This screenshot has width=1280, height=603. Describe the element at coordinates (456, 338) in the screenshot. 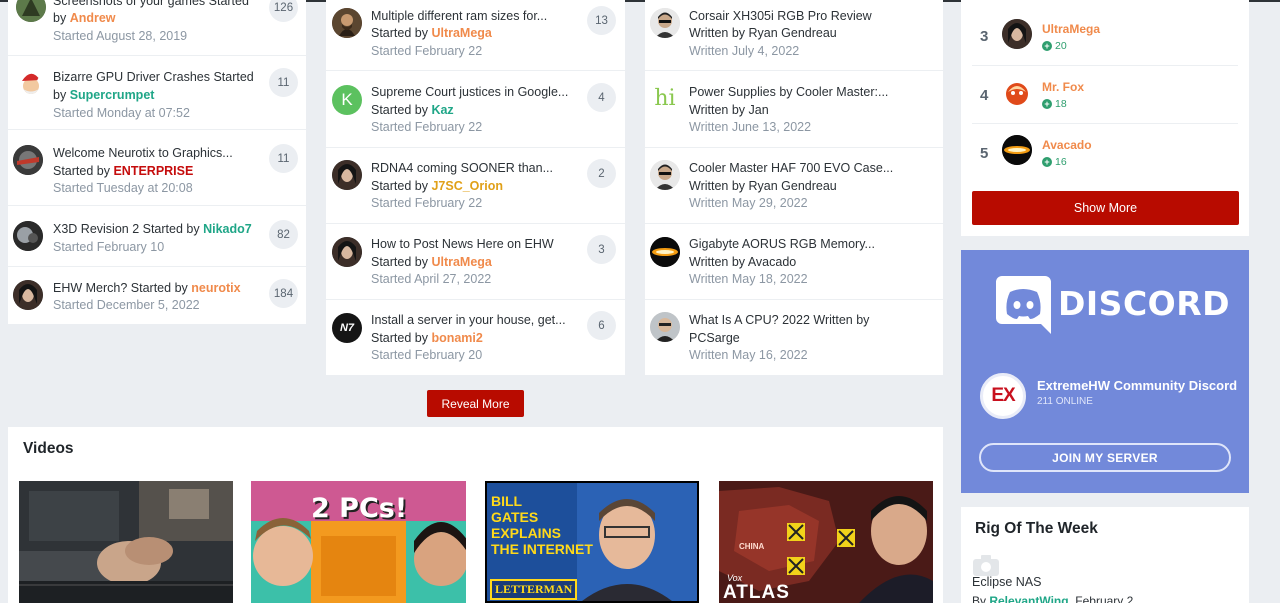

I see `author-link: bonami2` at that location.